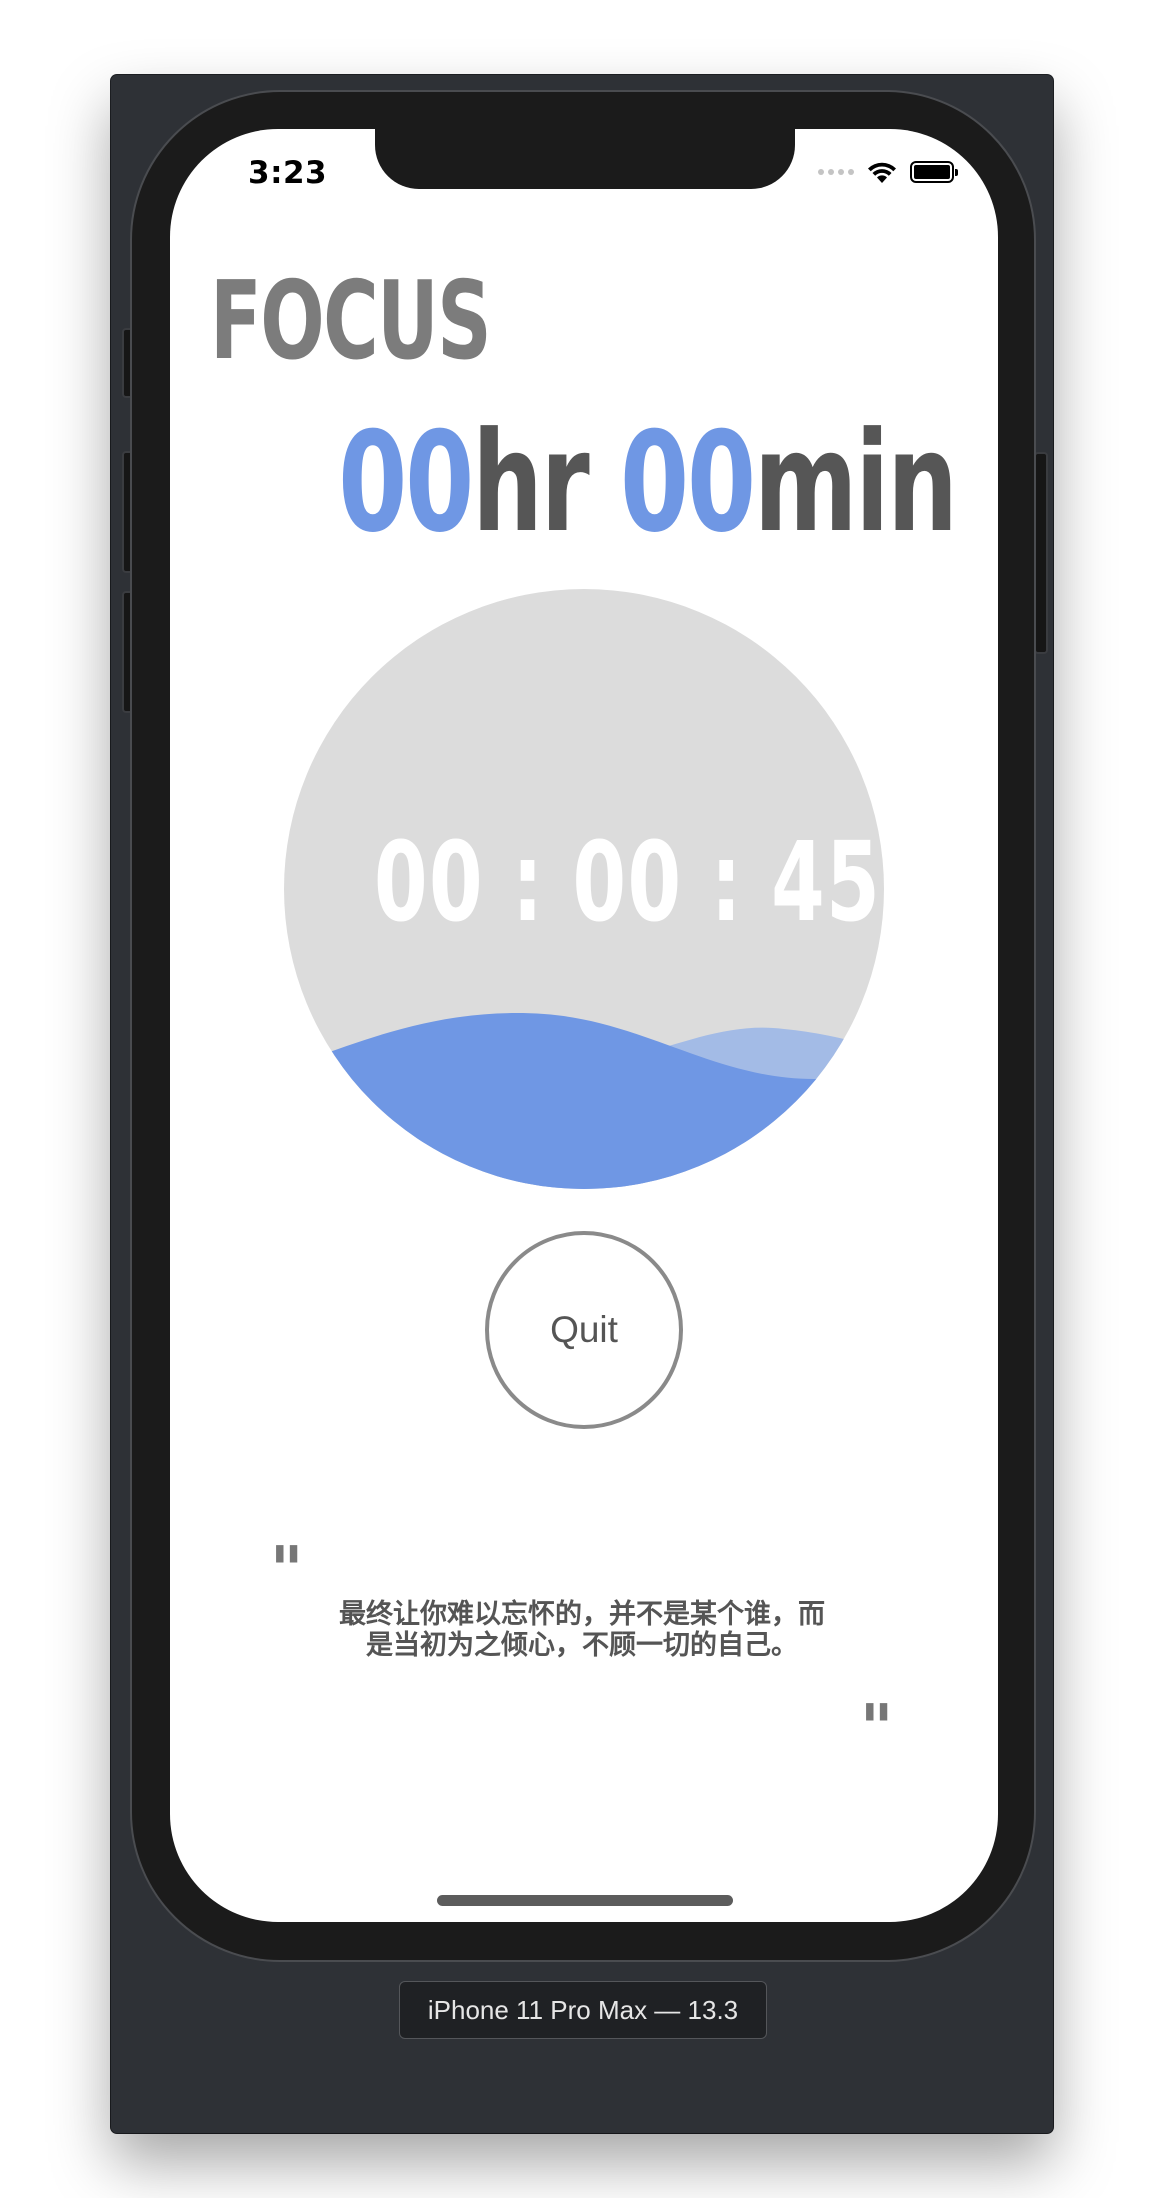 This screenshot has height=2198, width=1166. What do you see at coordinates (406, 482) in the screenshot?
I see `duration-hours: 00` at bounding box center [406, 482].